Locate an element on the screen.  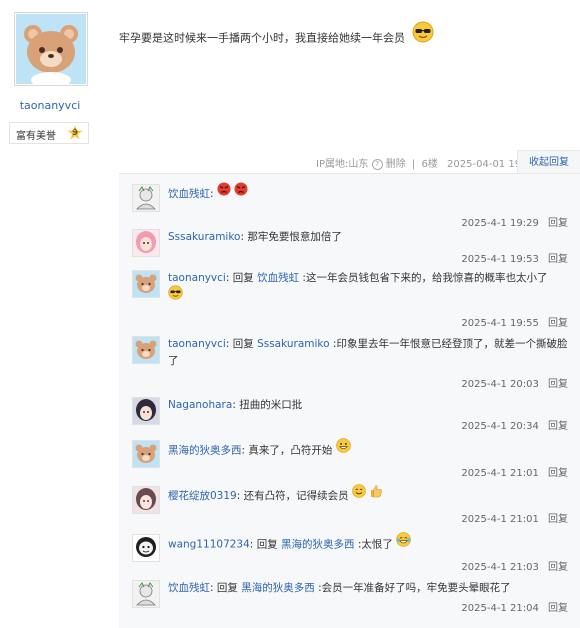
reply-text: :会员一年准备好了吗，牢免要头晕眼花了 is located at coordinates (414, 588).